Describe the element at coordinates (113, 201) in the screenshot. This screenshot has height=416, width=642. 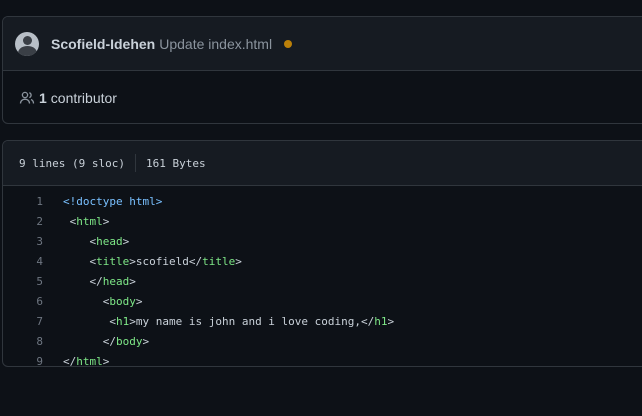
I see `code-token: <!doctype html>` at that location.